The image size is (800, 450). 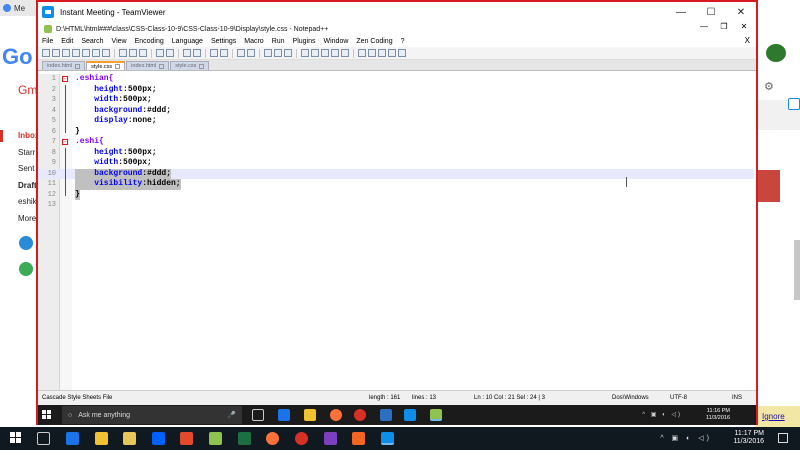 What do you see at coordinates (396, 100) in the screenshot?
I see `code-line: 3 width:500px;` at bounding box center [396, 100].